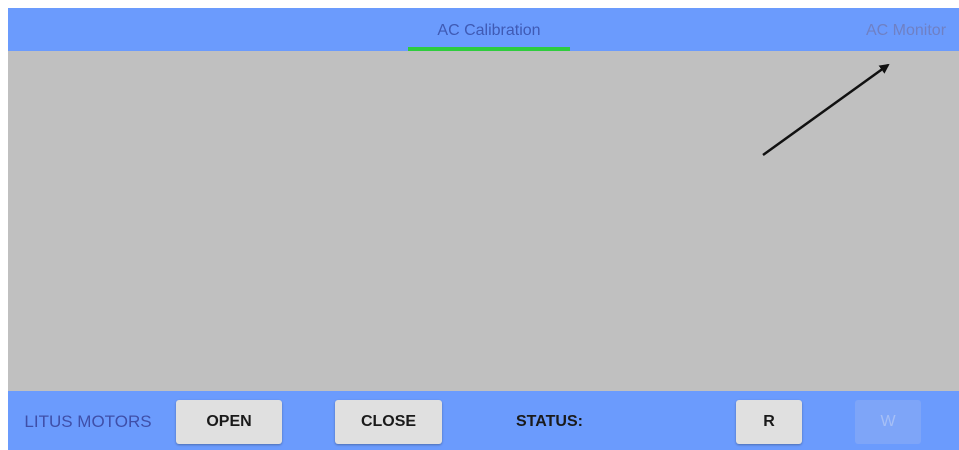 This screenshot has height=450, width=959. I want to click on close-button: CLOSE, so click(388, 422).